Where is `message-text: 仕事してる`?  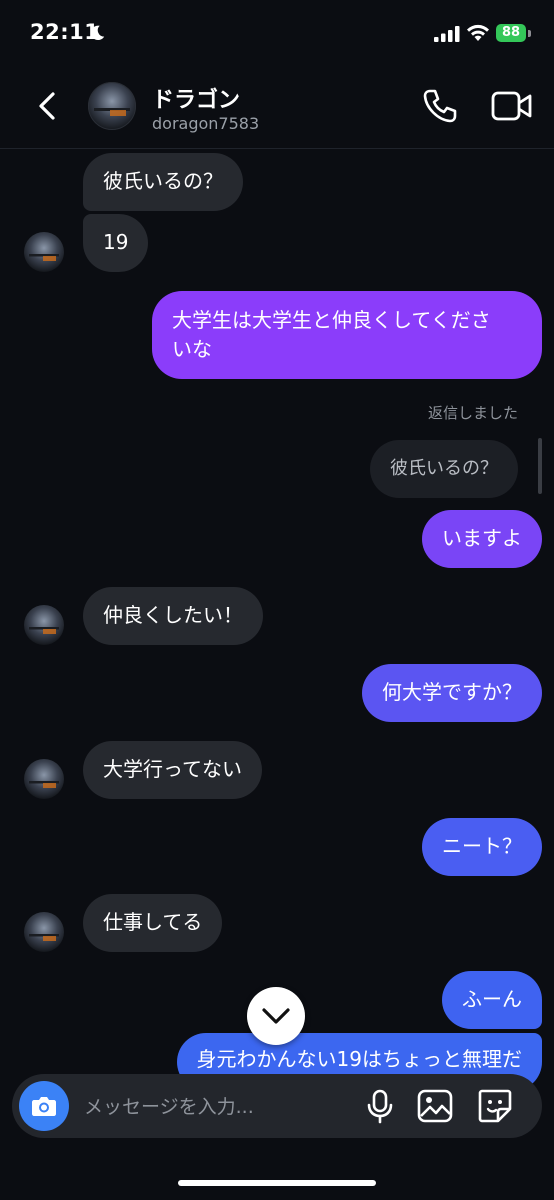 message-text: 仕事してる is located at coordinates (153, 922).